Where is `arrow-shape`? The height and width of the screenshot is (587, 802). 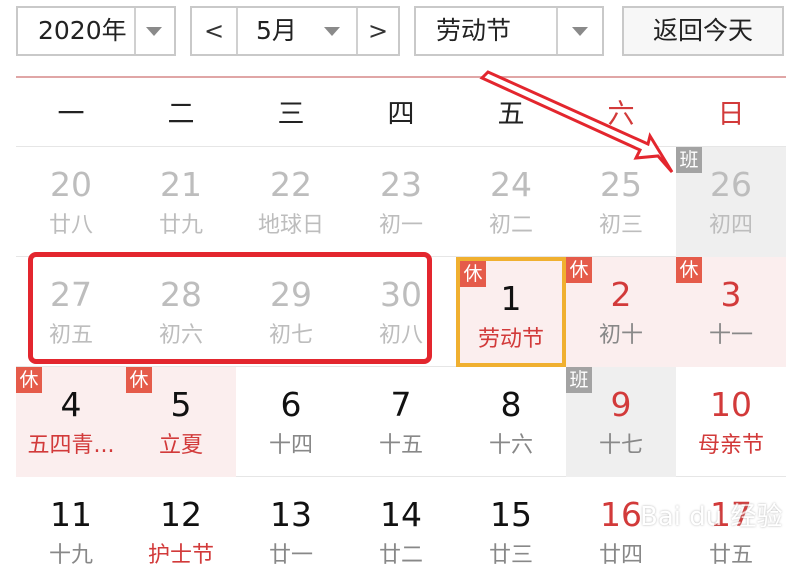 arrow-shape is located at coordinates (576, 121).